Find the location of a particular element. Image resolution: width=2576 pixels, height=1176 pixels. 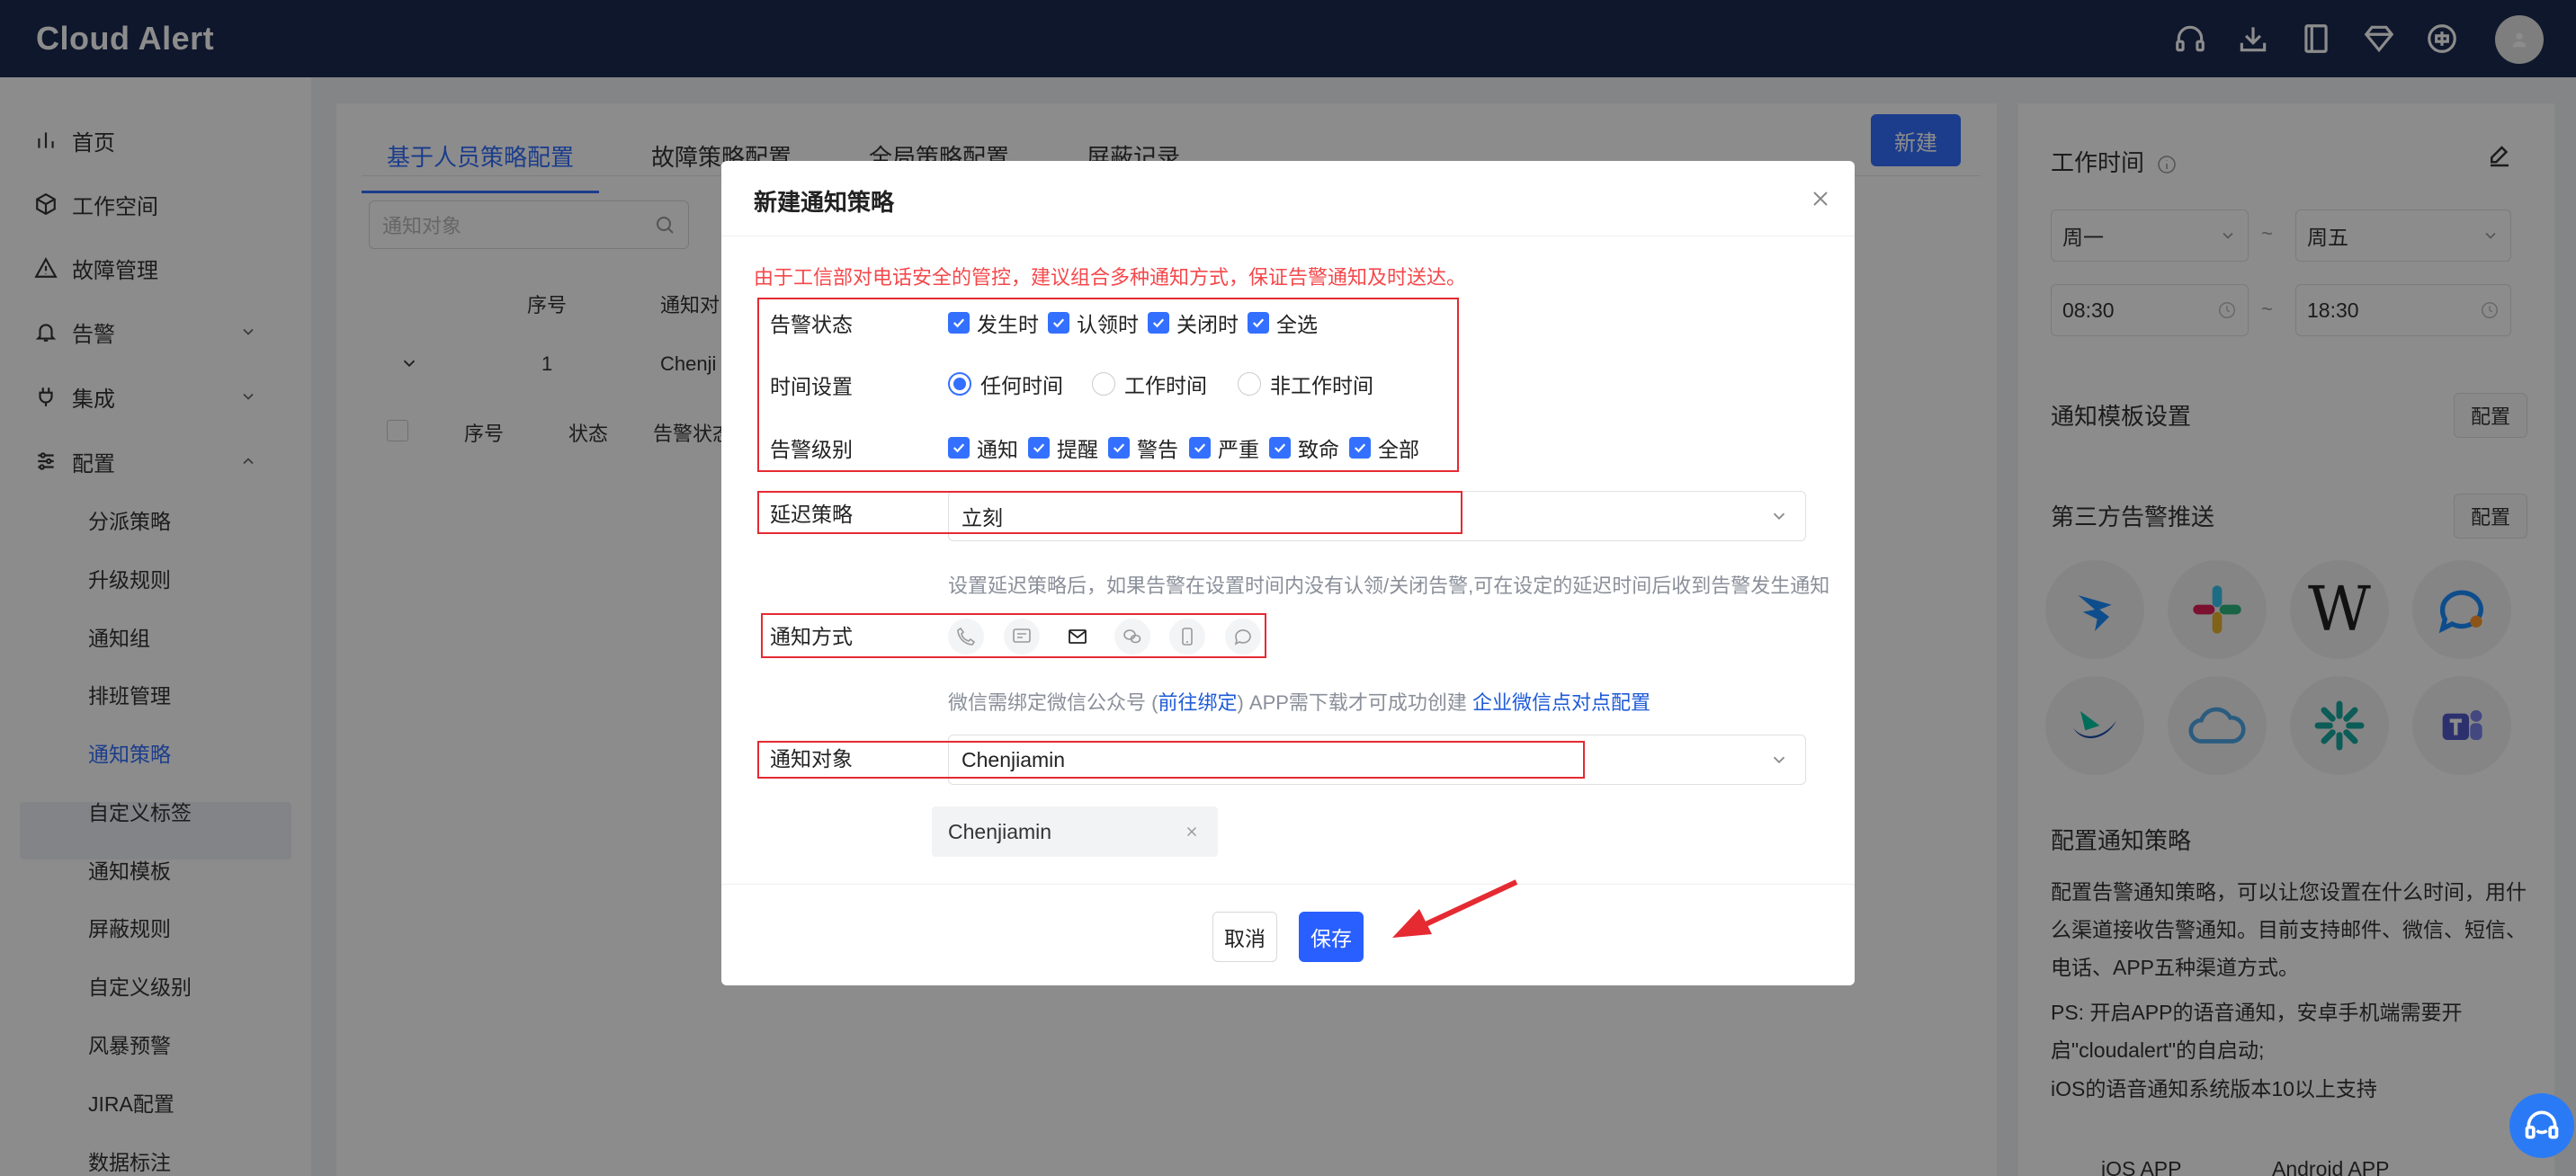

checkbox-level-remind: 提醒 is located at coordinates (1063, 448).